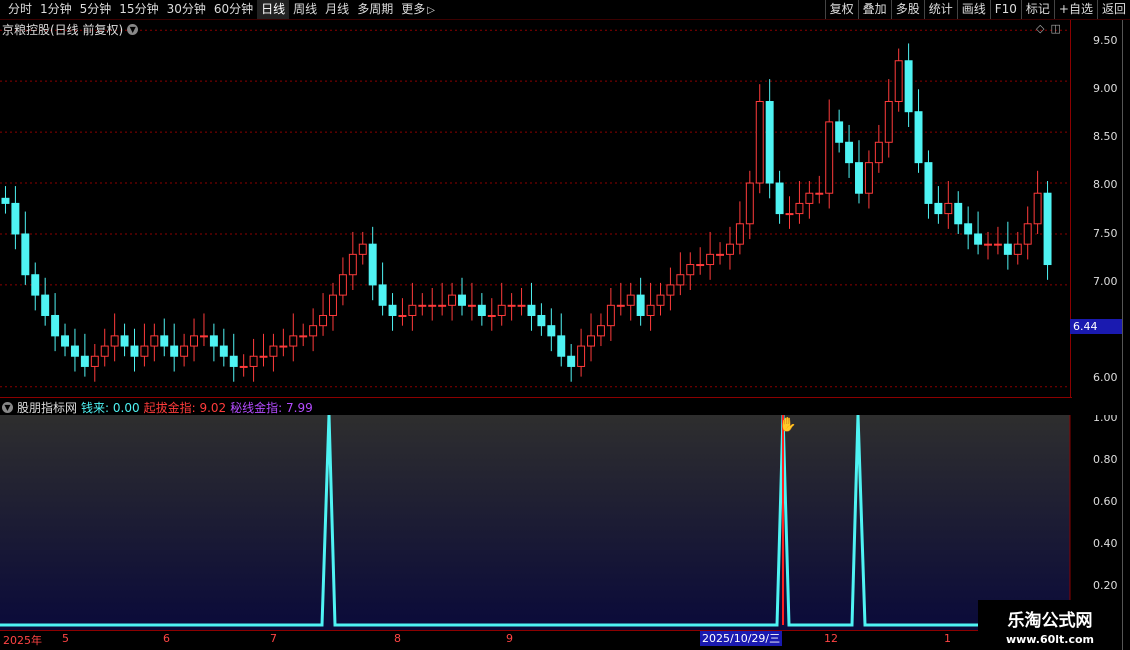 The height and width of the screenshot is (650, 1130). What do you see at coordinates (337, 9) in the screenshot?
I see `tab-monthly: 月线` at bounding box center [337, 9].